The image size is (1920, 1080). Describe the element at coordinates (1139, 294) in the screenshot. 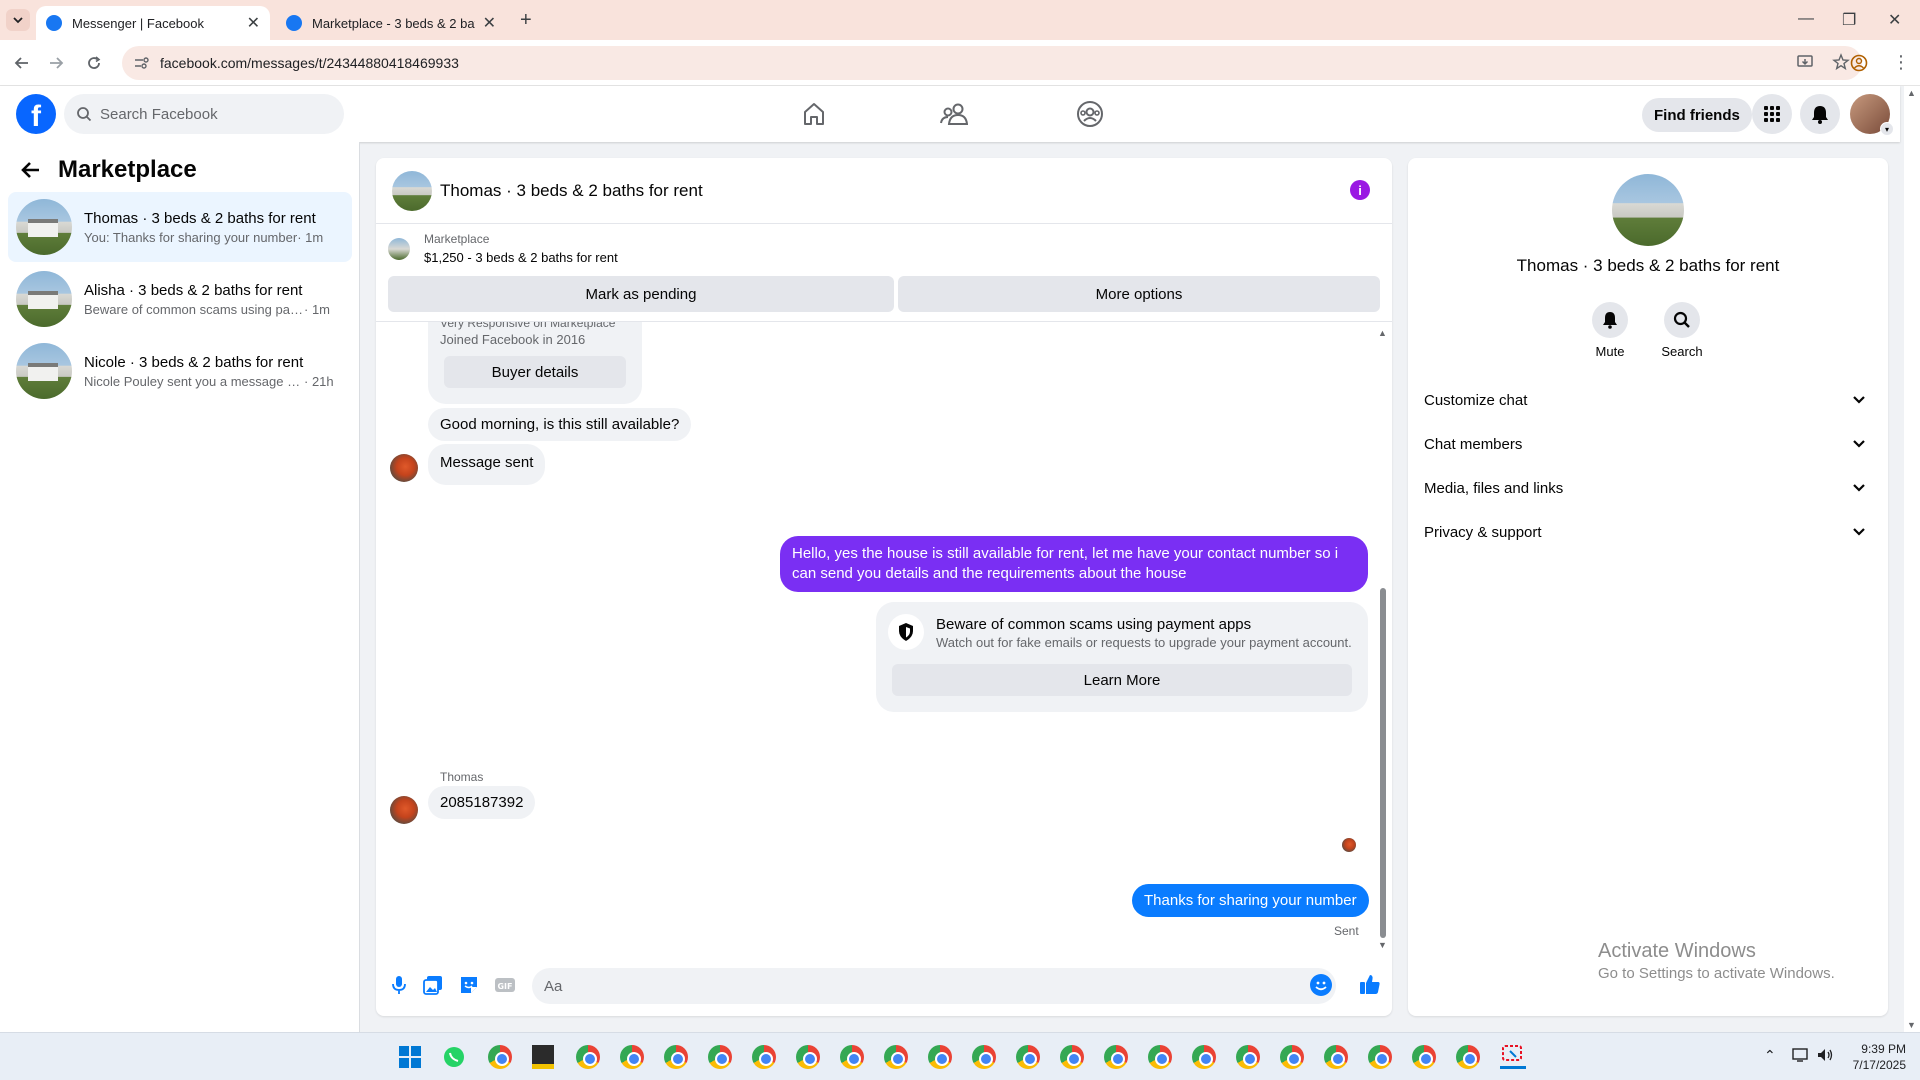

I see `more-options-button: More options` at that location.